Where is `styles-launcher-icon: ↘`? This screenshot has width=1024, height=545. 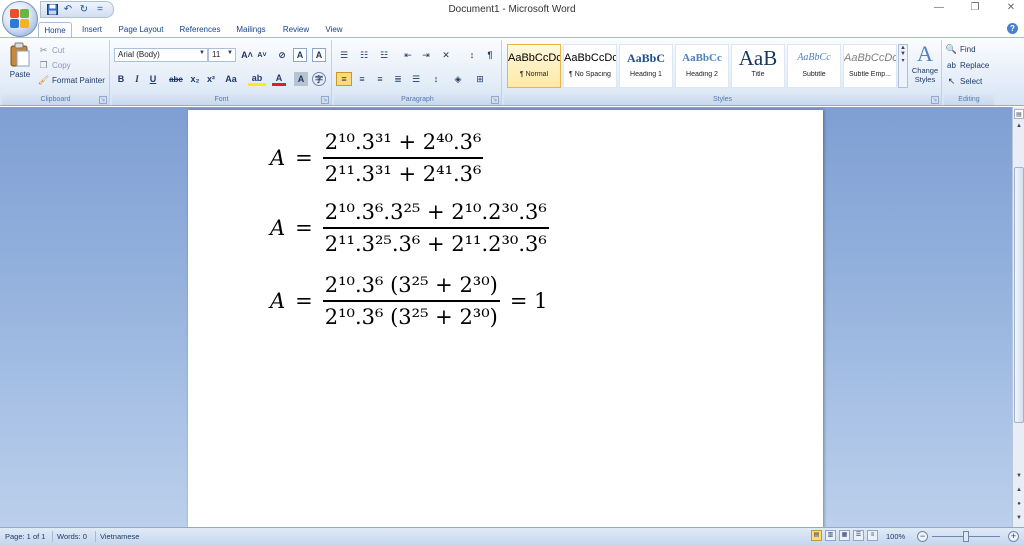 styles-launcher-icon: ↘ is located at coordinates (935, 100).